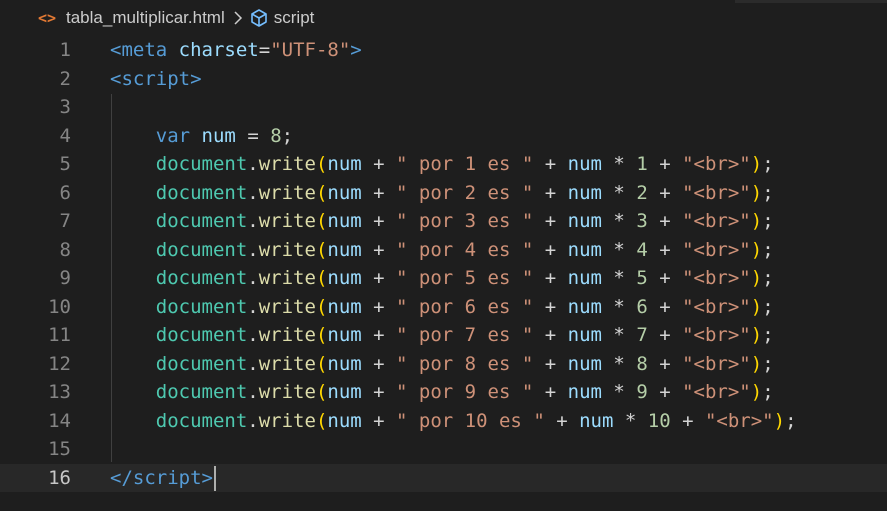 This screenshot has height=511, width=887. I want to click on code-token: document, so click(201, 392).